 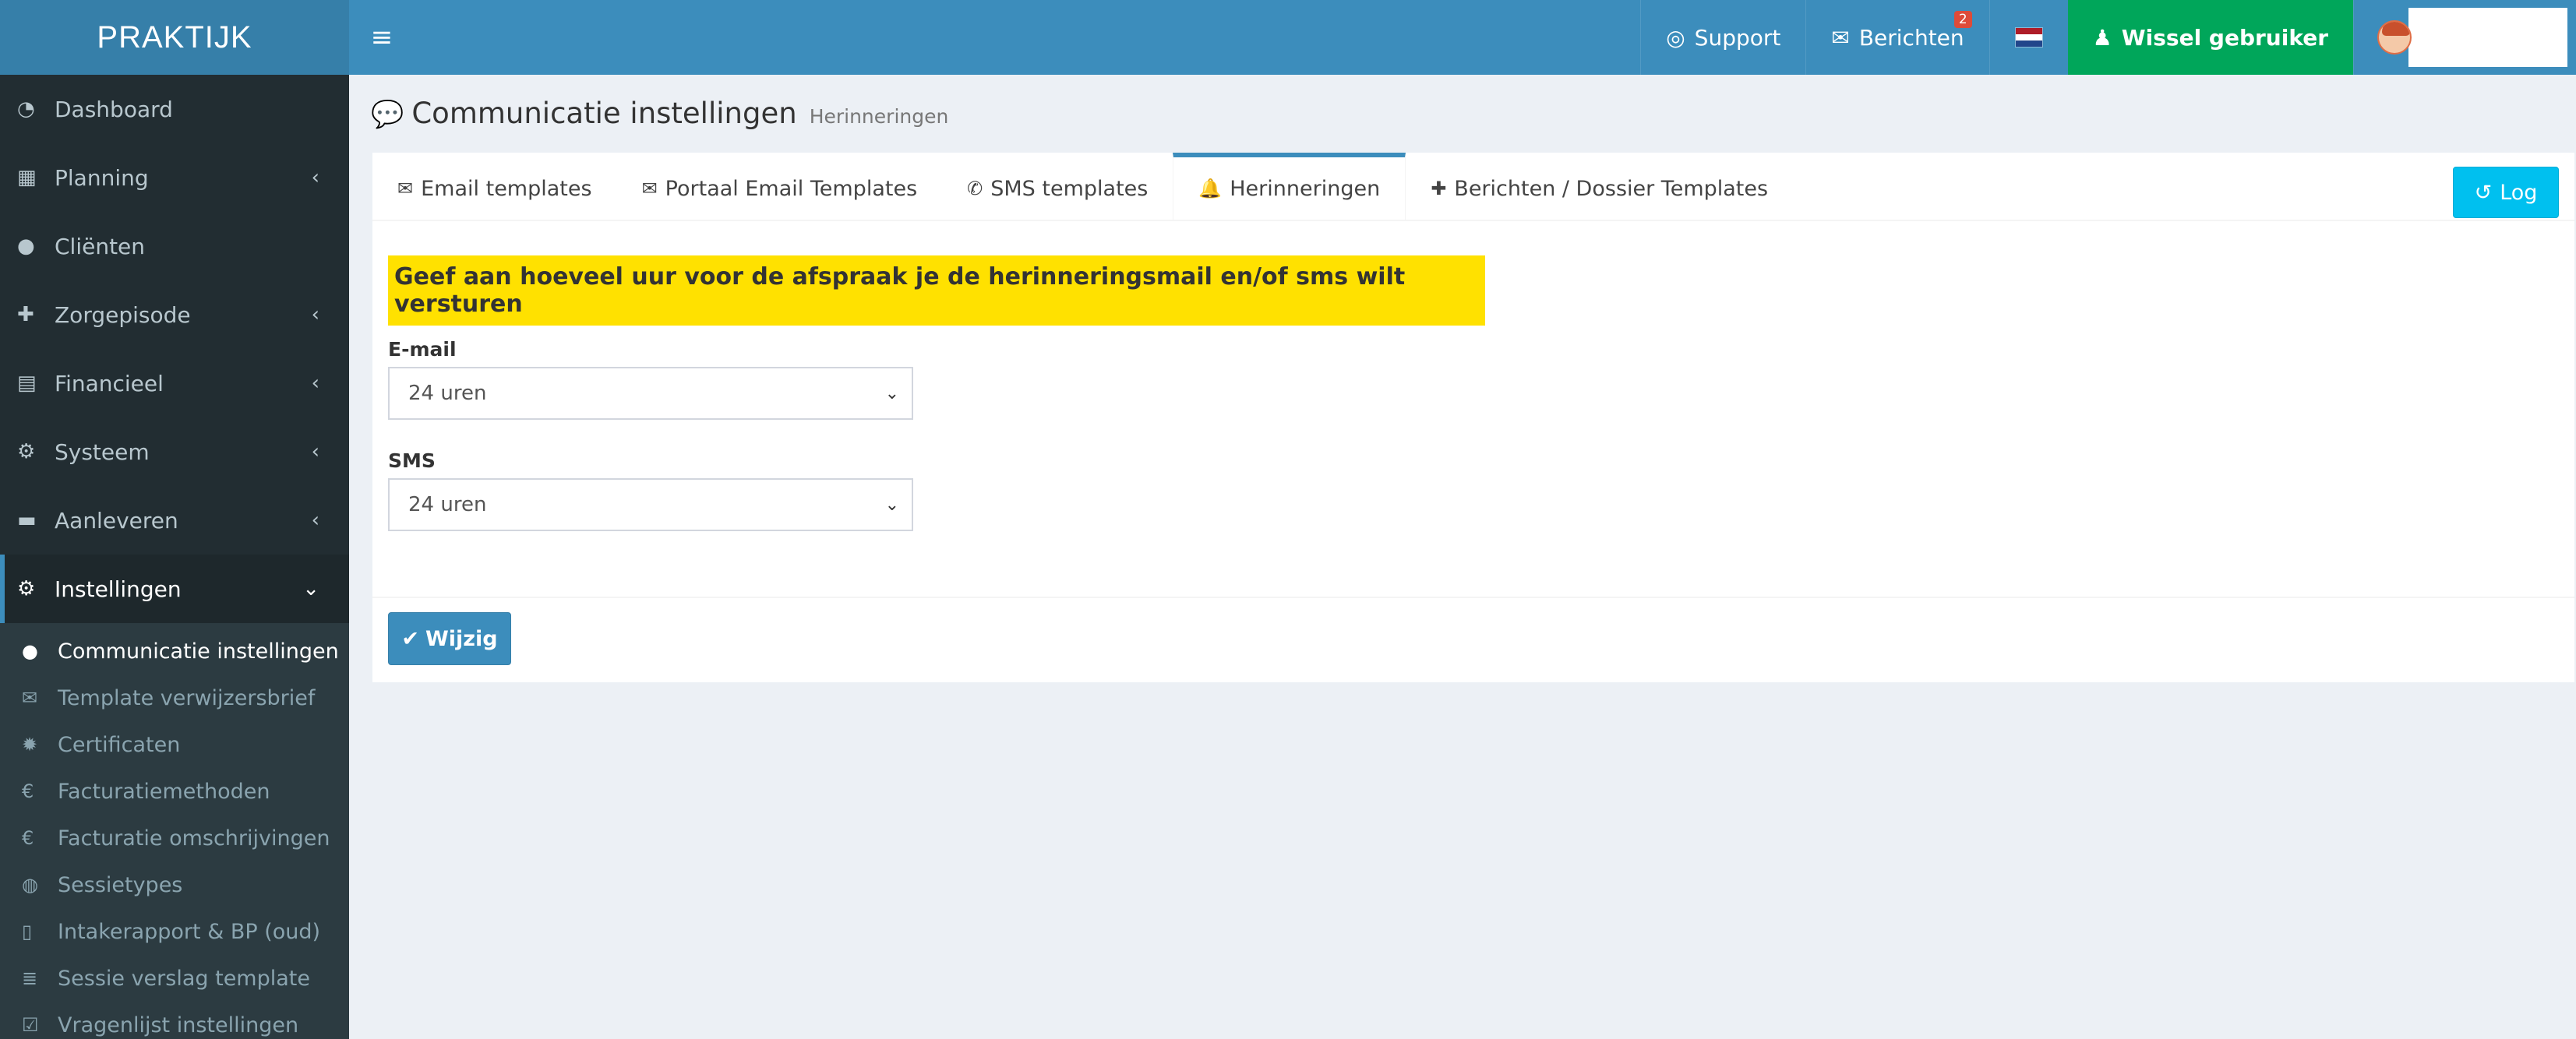 What do you see at coordinates (102, 177) in the screenshot?
I see `sidebar-item-label: Planning` at bounding box center [102, 177].